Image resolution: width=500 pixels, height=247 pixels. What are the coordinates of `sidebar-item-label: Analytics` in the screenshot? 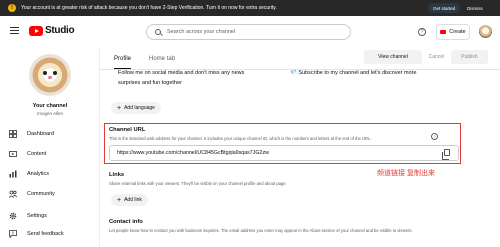 It's located at (38, 174).